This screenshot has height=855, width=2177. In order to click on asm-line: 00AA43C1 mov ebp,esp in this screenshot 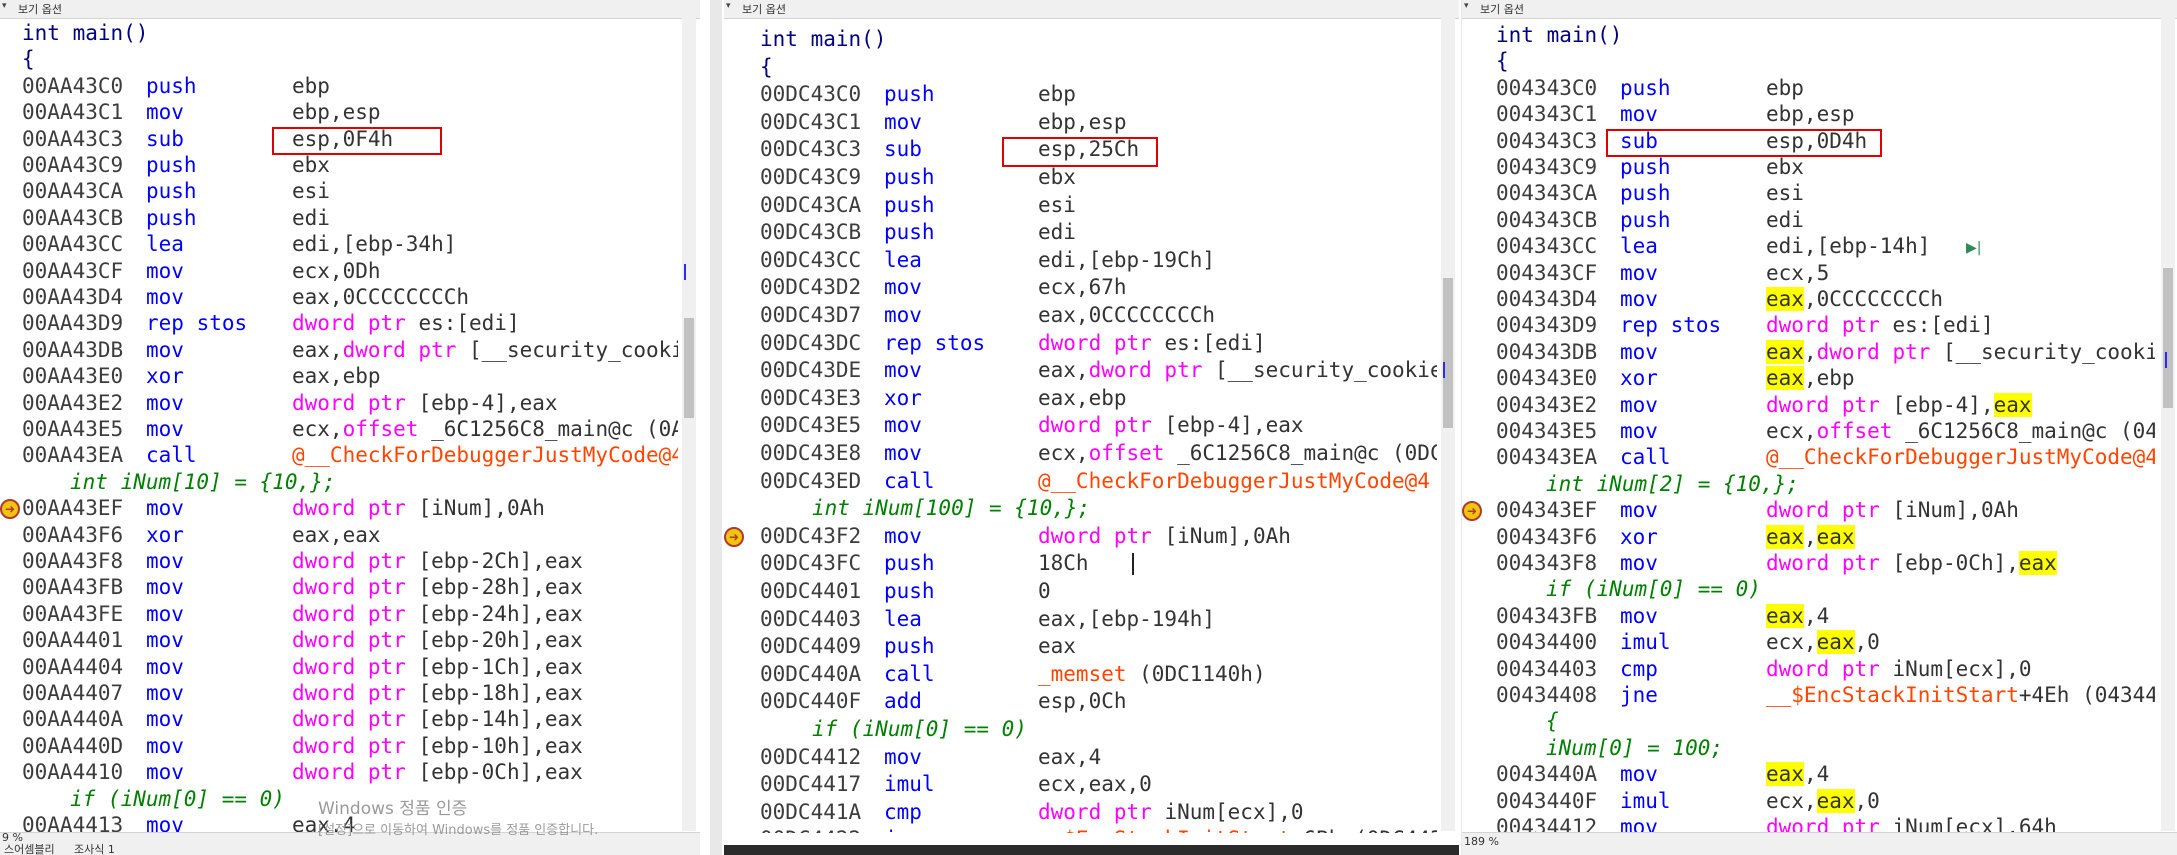, I will do `click(350, 112)`.